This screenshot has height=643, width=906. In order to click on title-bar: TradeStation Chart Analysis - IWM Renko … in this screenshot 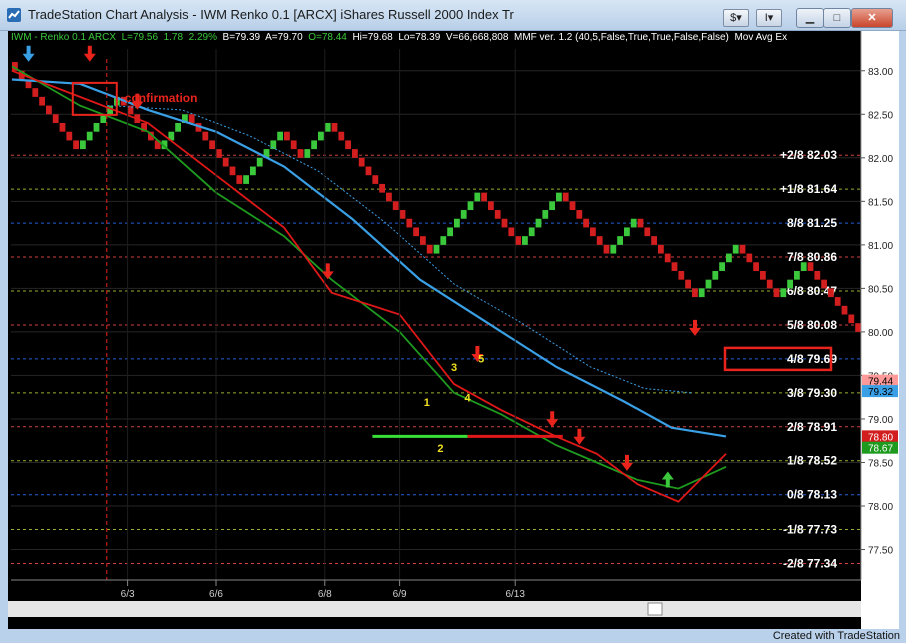, I will do `click(453, 15)`.